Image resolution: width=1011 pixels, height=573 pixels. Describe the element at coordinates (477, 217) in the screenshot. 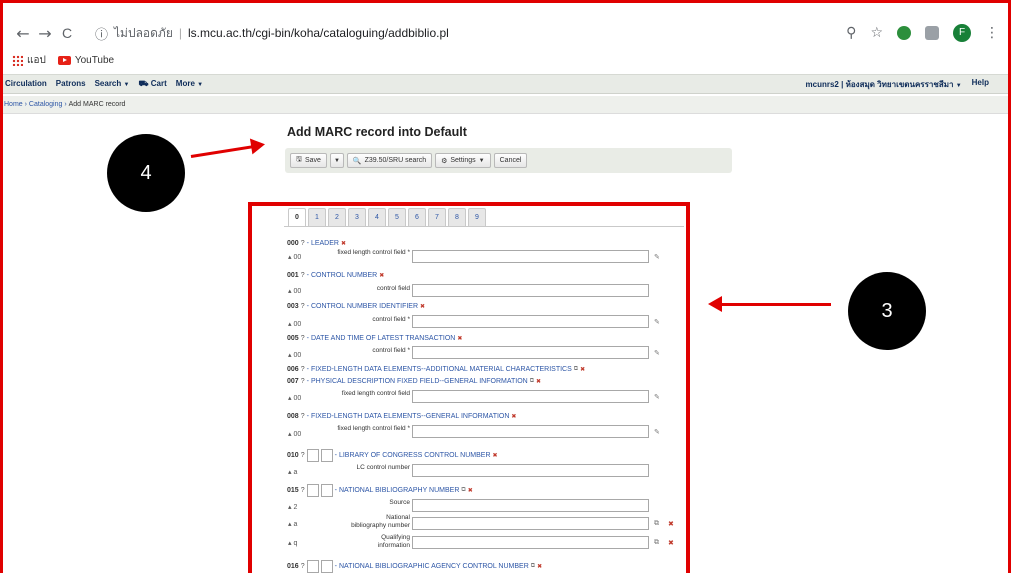

I see `tab-9: 9` at that location.